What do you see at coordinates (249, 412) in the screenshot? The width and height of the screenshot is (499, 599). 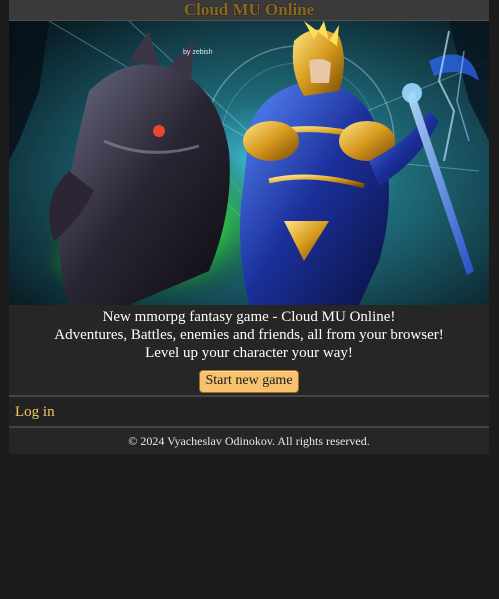 I see `nav-row: Log in` at bounding box center [249, 412].